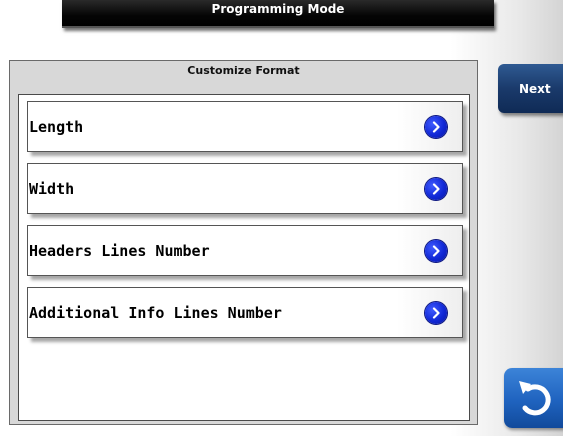 Image resolution: width=563 pixels, height=436 pixels. I want to click on panel-title: Customize Format, so click(243, 70).